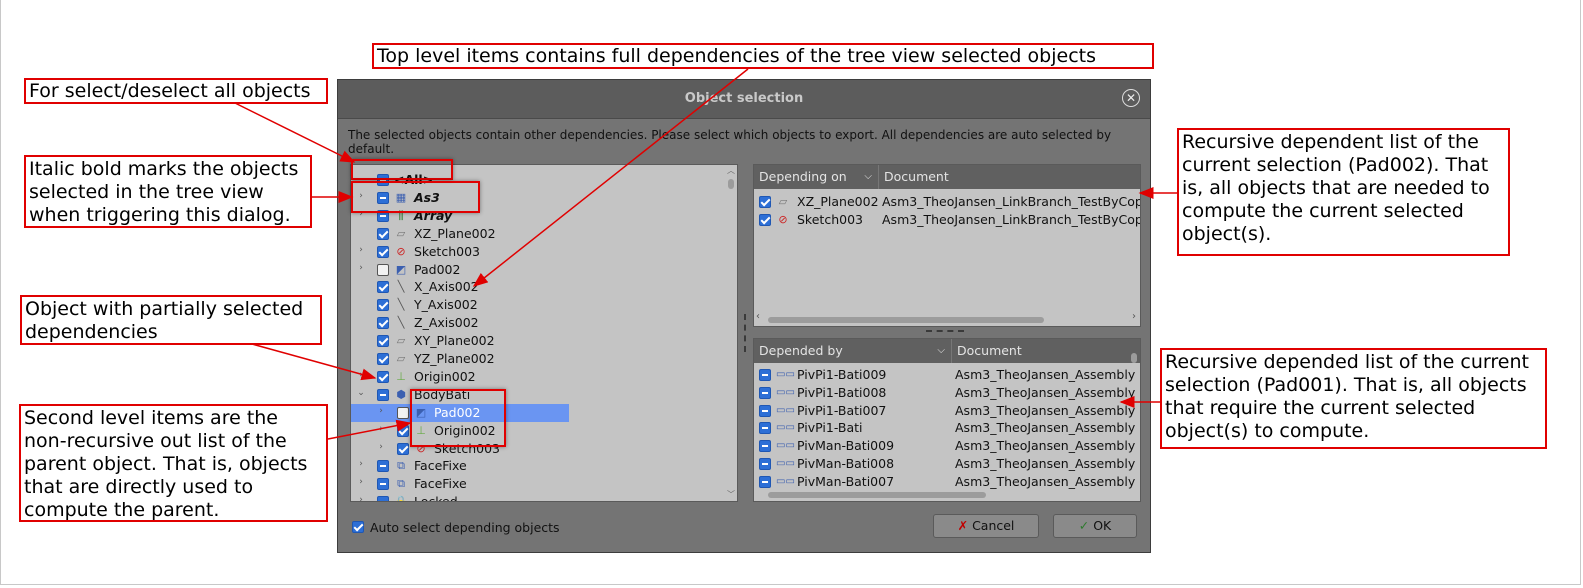  What do you see at coordinates (1134, 416) in the screenshot?
I see `depended-by-vscrollbar` at bounding box center [1134, 416].